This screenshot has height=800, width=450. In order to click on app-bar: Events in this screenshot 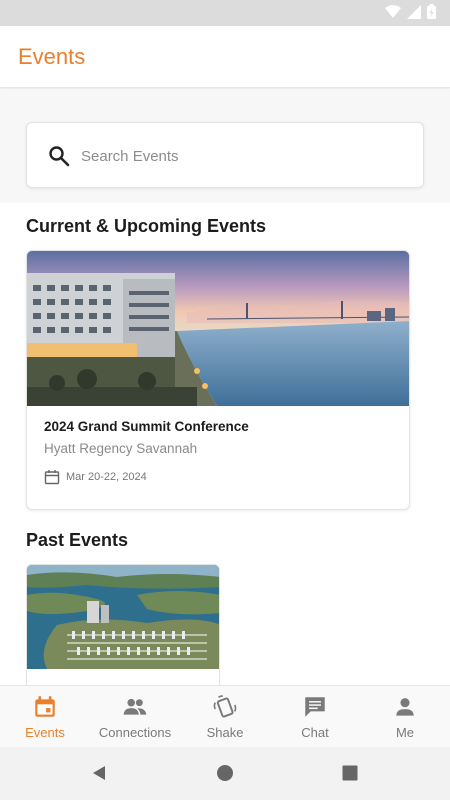, I will do `click(225, 57)`.